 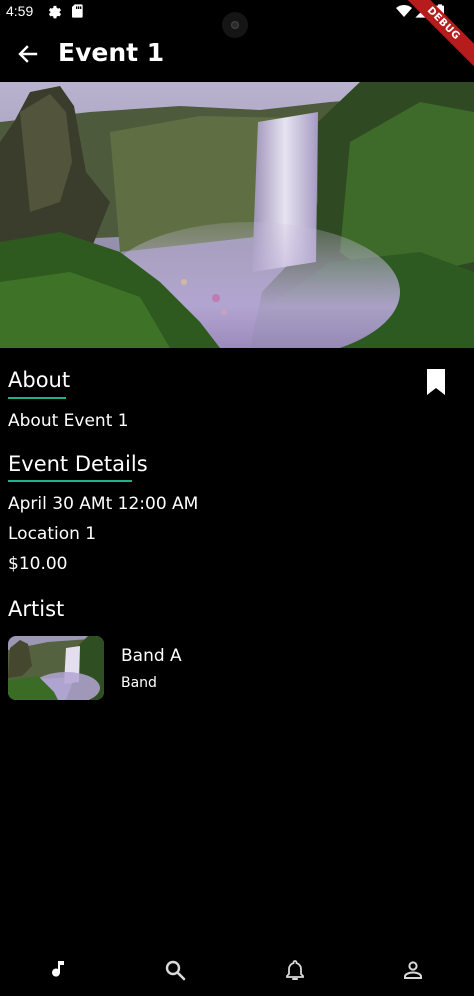 What do you see at coordinates (70, 481) in the screenshot?
I see `event-details-underline` at bounding box center [70, 481].